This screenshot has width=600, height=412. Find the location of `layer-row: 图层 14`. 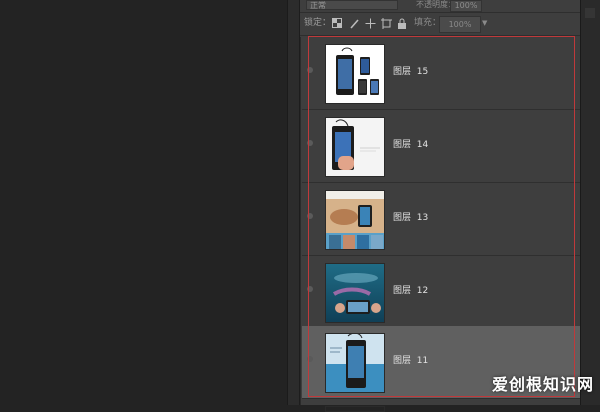

layer-row: 图层 14 is located at coordinates (441, 146).